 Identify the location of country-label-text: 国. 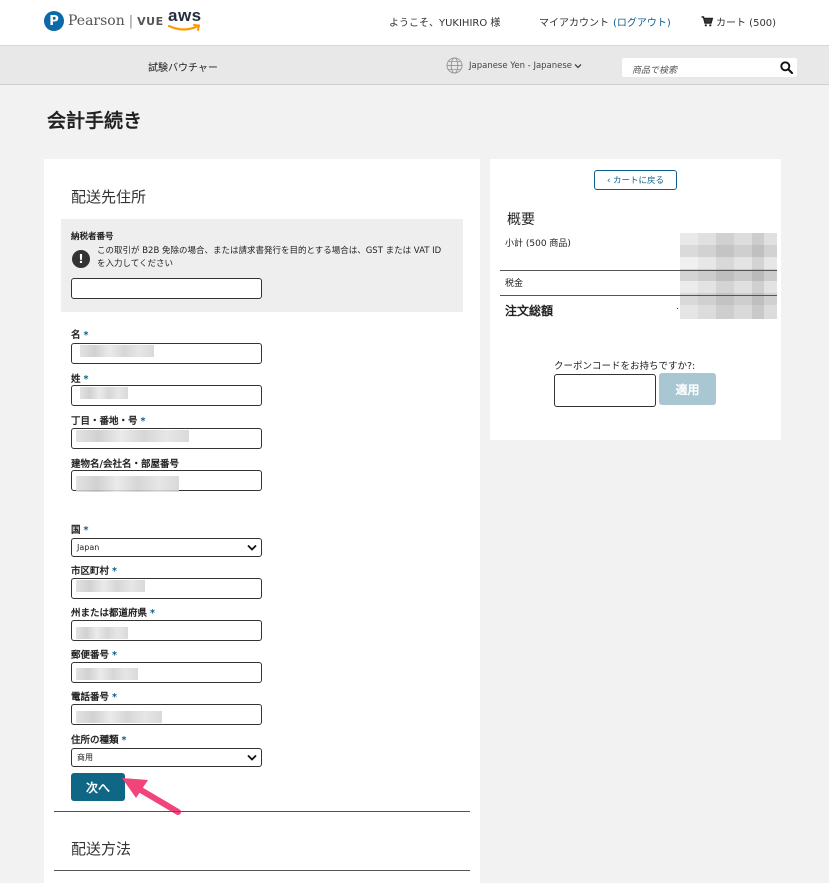
(76, 530).